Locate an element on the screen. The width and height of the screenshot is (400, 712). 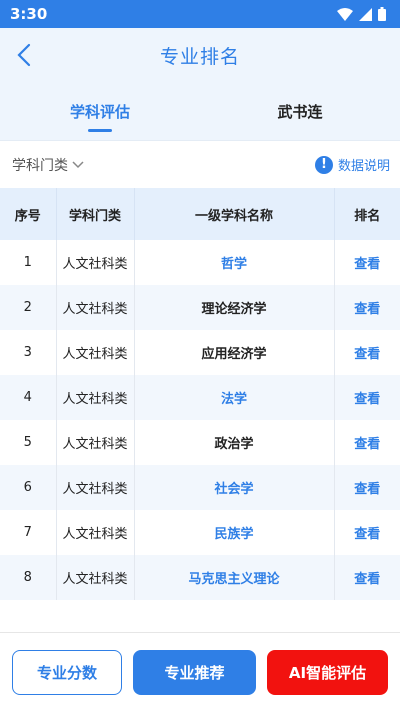
major-recommend-button: 专业推荐 is located at coordinates (194, 672).